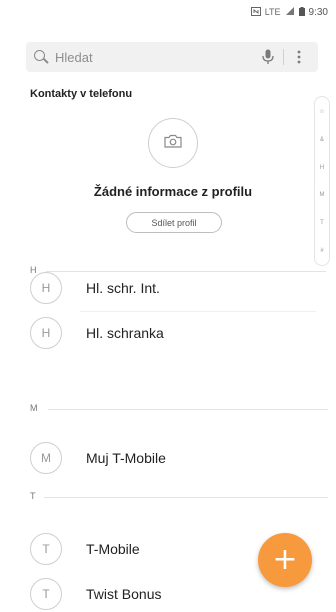 This screenshot has width=336, height=612. I want to click on search-input, so click(155, 57).